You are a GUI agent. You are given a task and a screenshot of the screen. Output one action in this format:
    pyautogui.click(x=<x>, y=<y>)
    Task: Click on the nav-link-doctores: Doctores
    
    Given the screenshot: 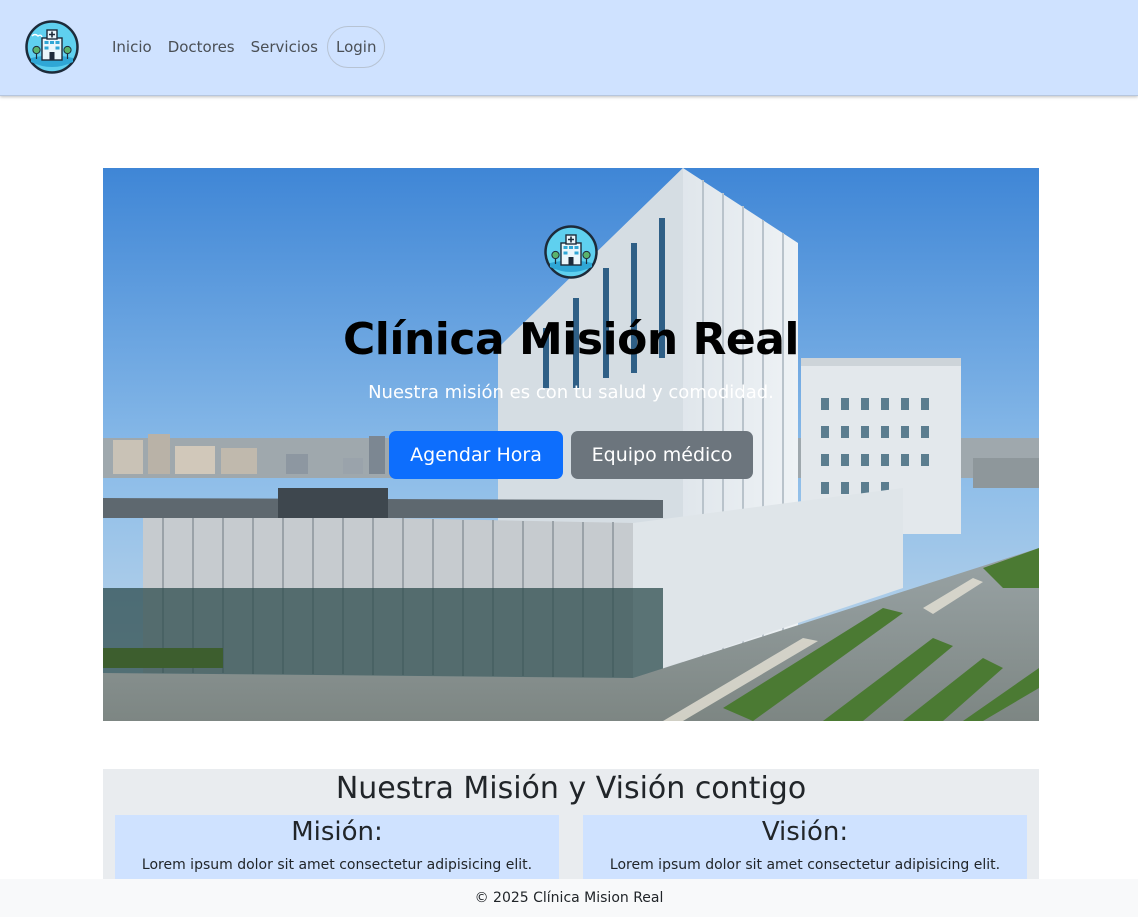 What is the action you would take?
    pyautogui.click(x=201, y=47)
    